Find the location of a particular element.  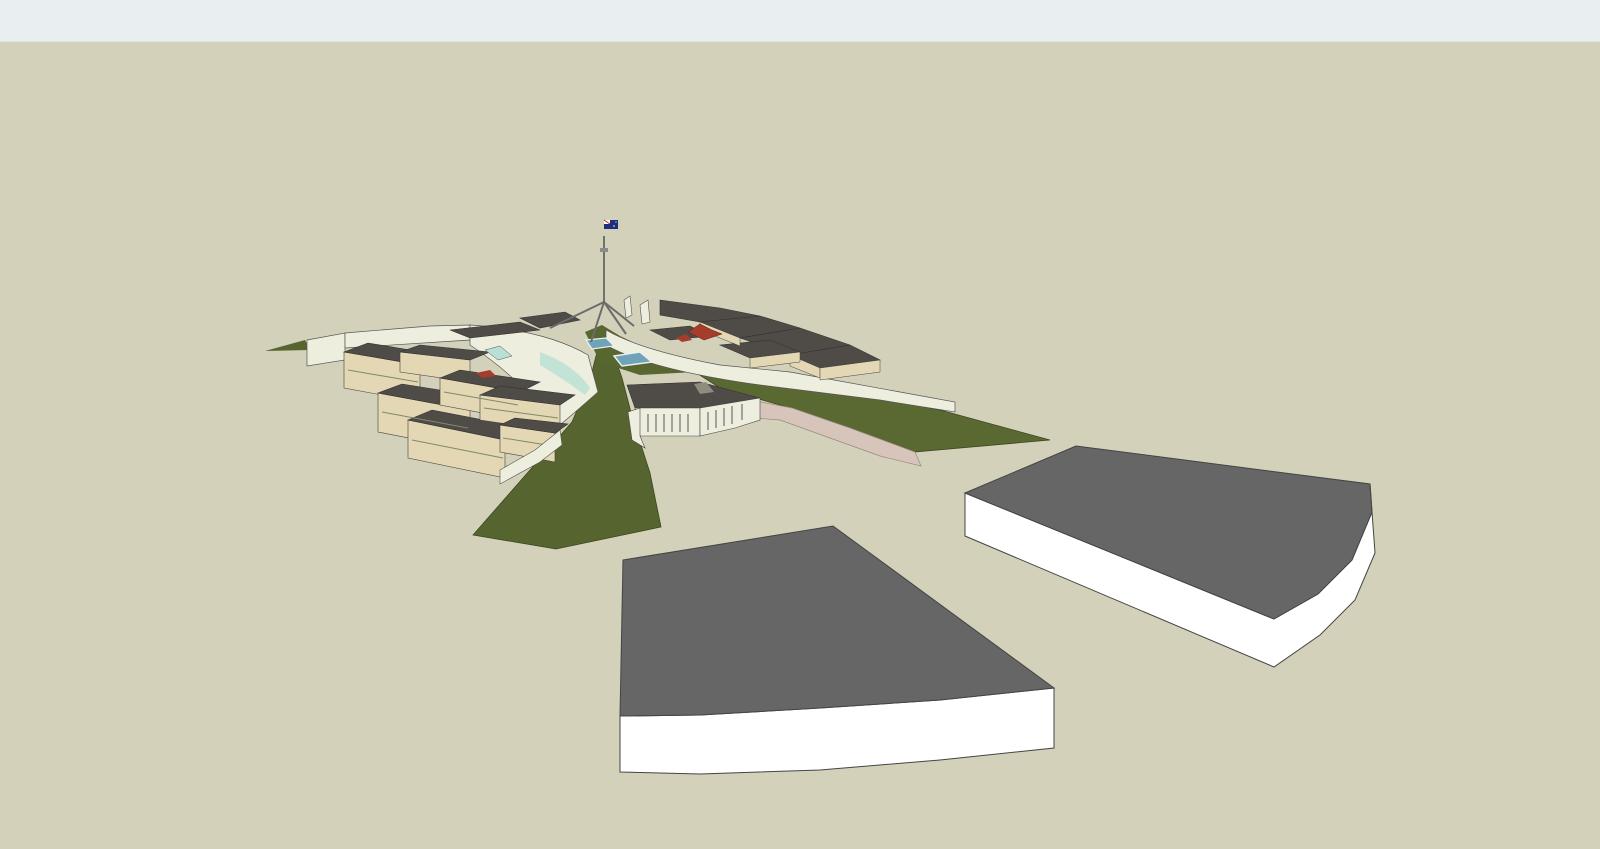

toolbar is located at coordinates (800, 21).